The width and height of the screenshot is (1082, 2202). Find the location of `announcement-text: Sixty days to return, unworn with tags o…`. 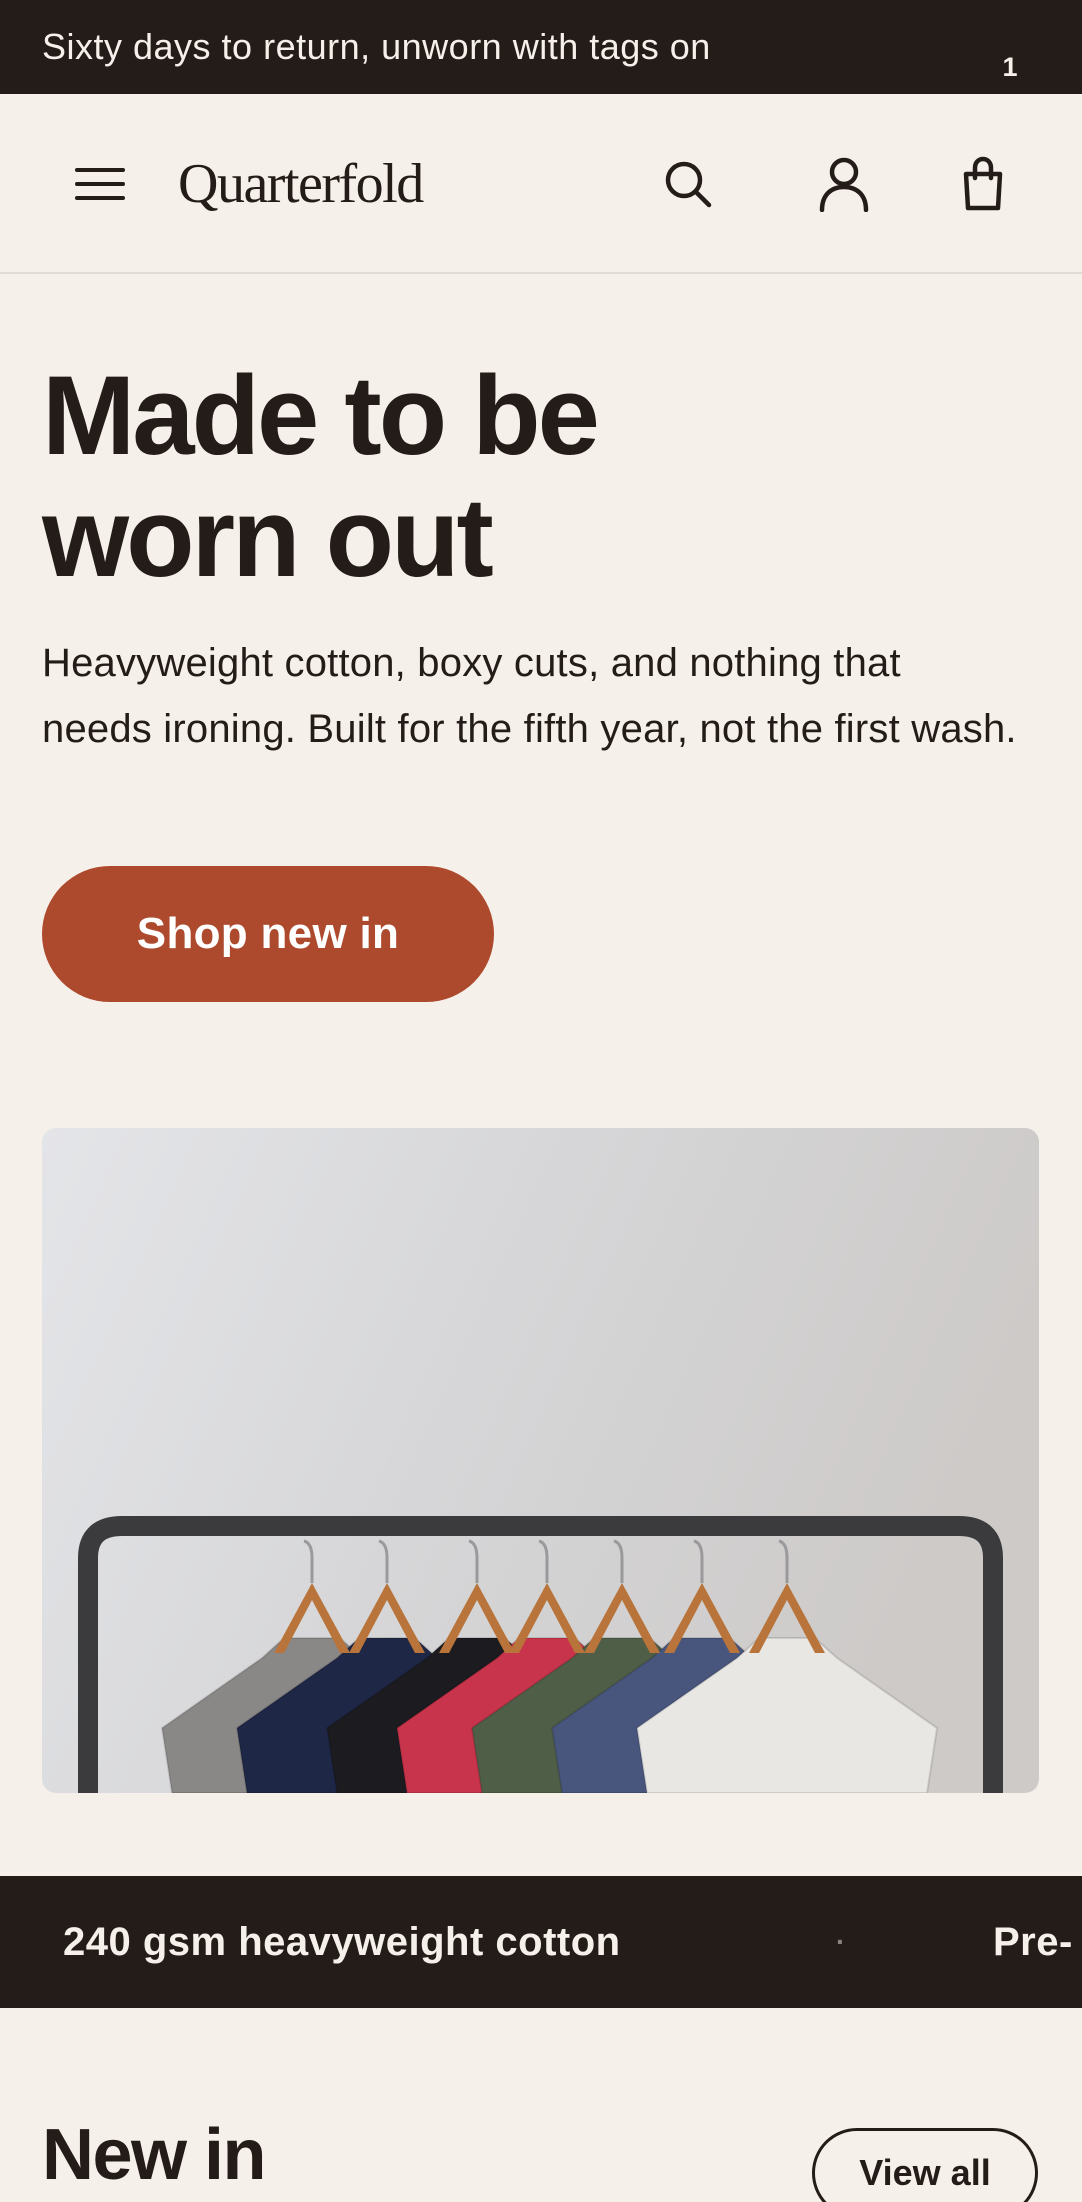

announcement-text: Sixty days to return, unworn with tags o… is located at coordinates (376, 46).